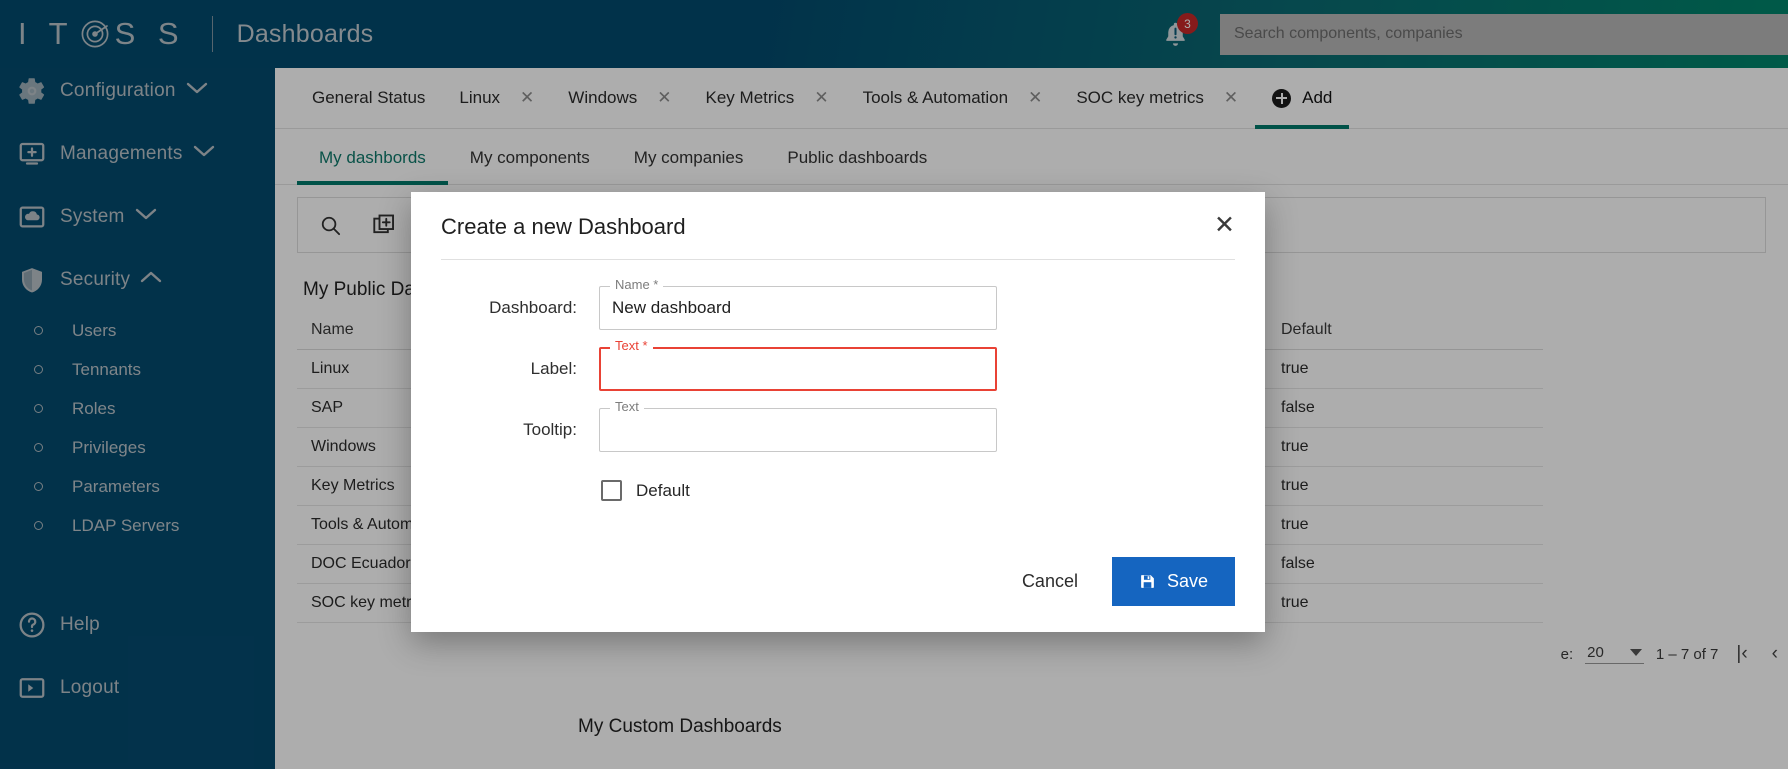 The height and width of the screenshot is (769, 1788). I want to click on field-legend: Text, so click(627, 406).